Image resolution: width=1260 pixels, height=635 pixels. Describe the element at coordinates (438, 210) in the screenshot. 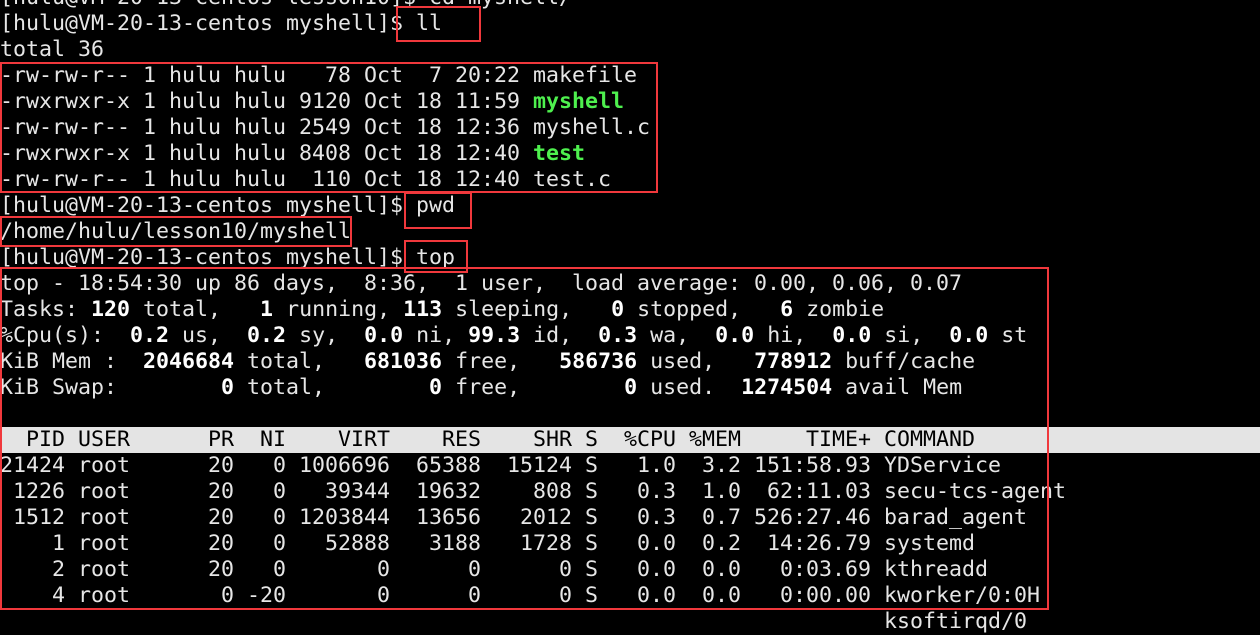

I see `highlight-pwd-command` at that location.